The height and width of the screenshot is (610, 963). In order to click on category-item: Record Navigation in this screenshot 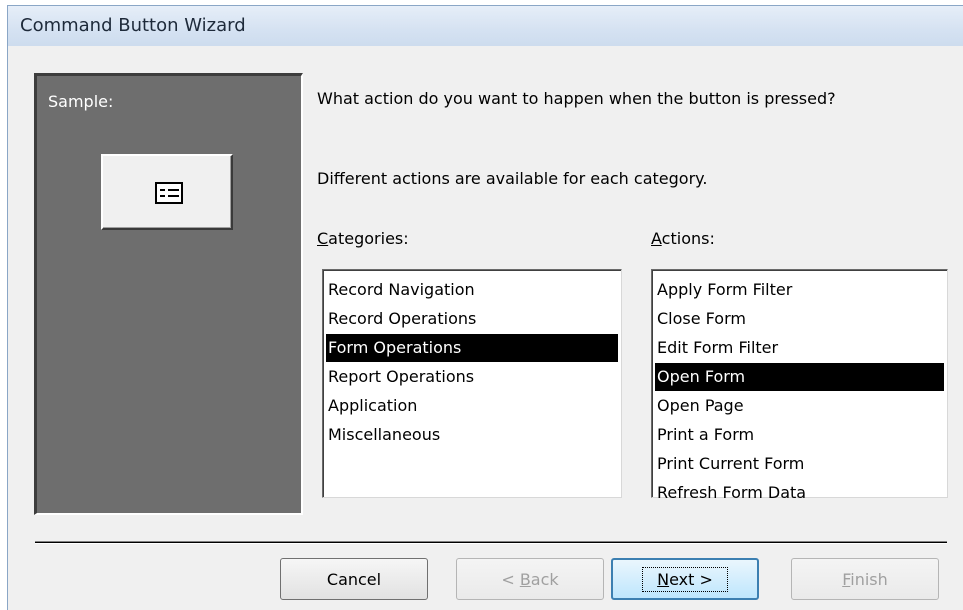, I will do `click(472, 290)`.